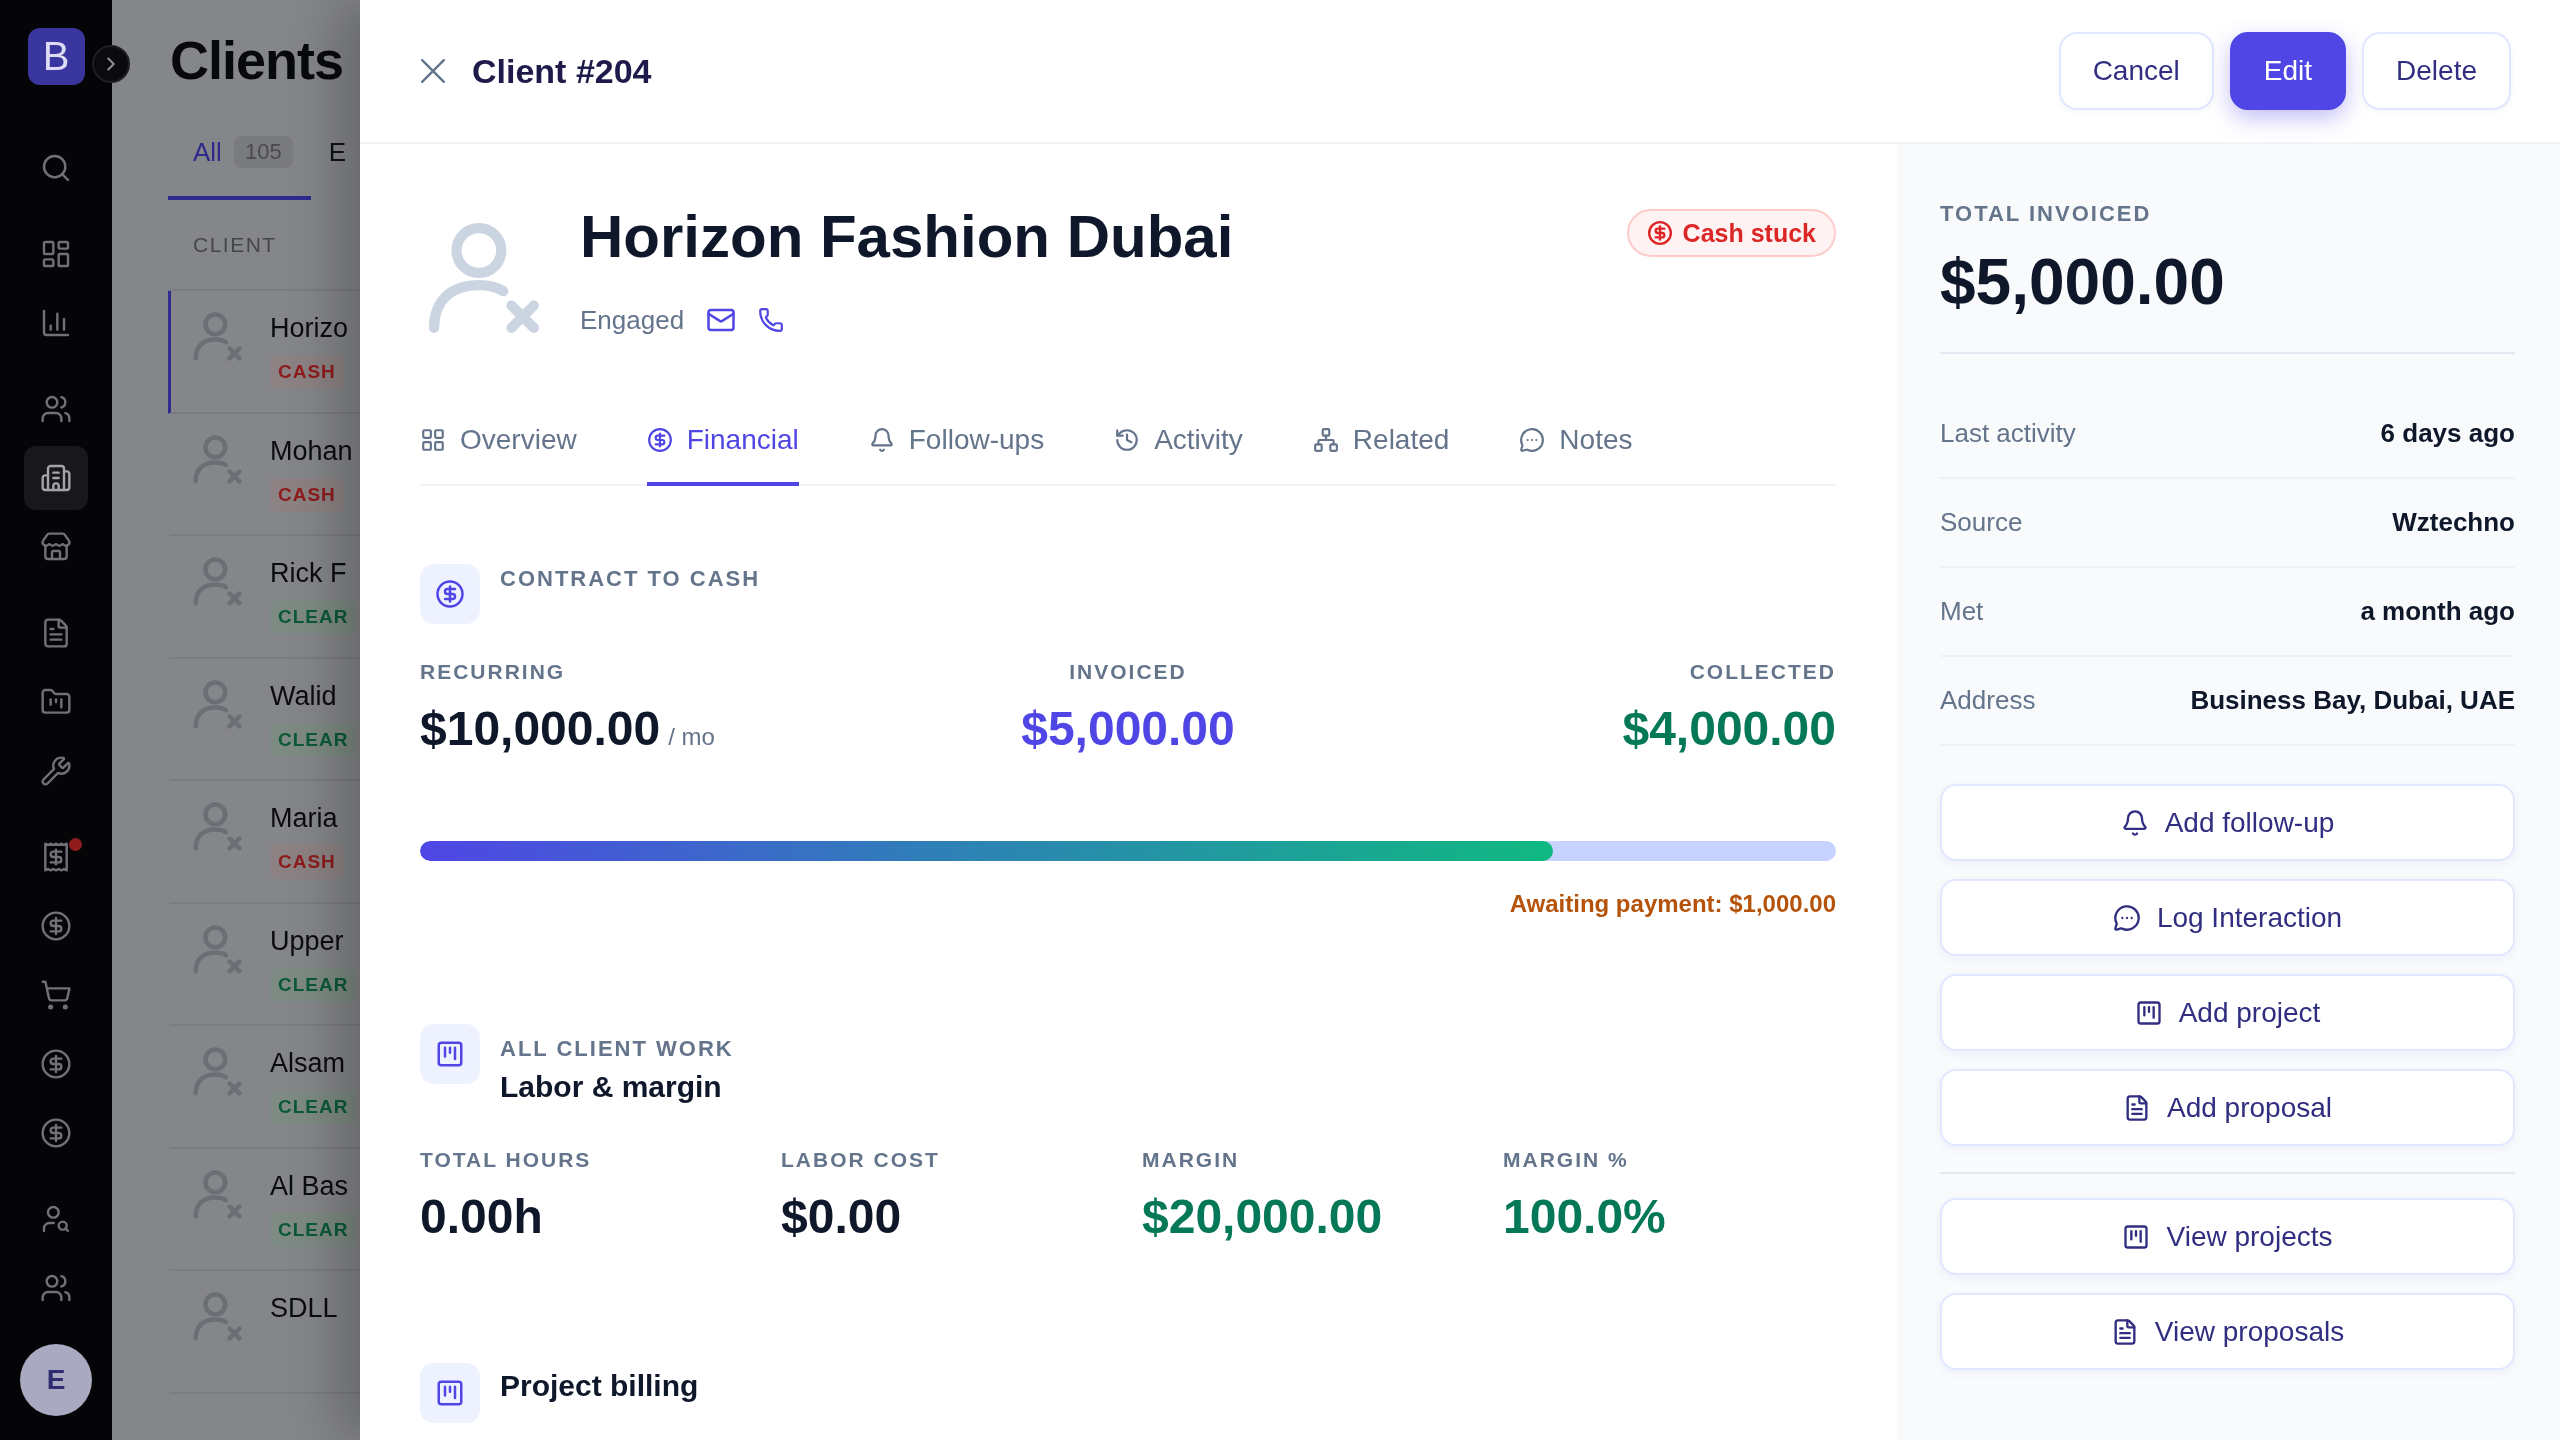 This screenshot has width=2560, height=1440. What do you see at coordinates (56, 771) in the screenshot?
I see `wrench-icon` at bounding box center [56, 771].